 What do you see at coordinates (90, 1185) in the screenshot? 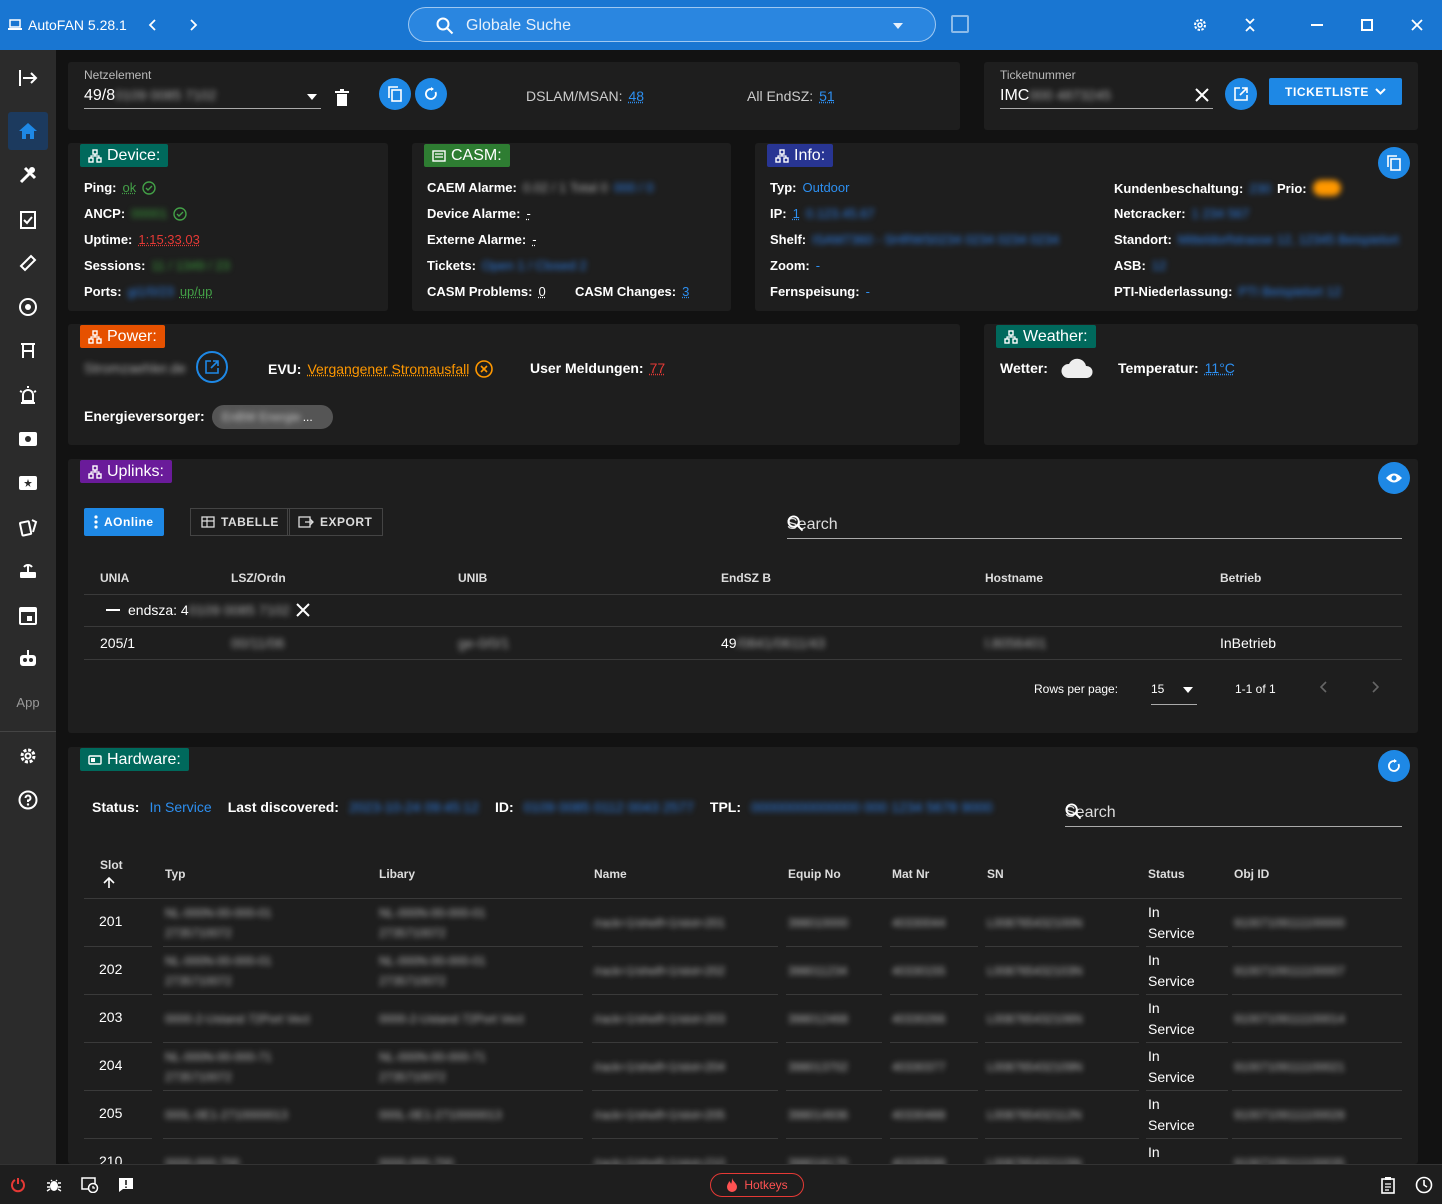
I see `history-icon` at bounding box center [90, 1185].